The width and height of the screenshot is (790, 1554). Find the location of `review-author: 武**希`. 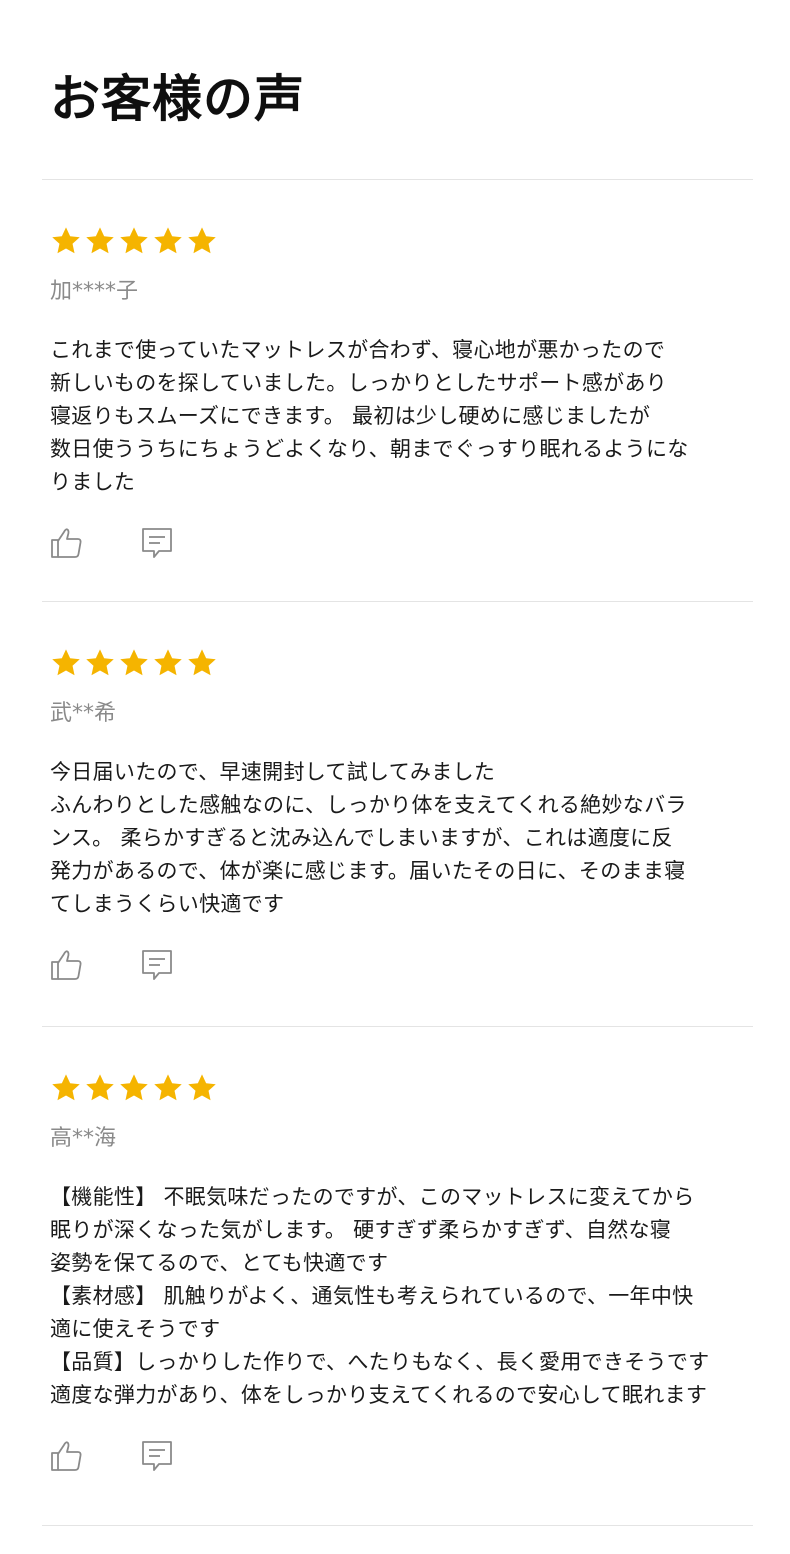

review-author: 武**希 is located at coordinates (83, 713).